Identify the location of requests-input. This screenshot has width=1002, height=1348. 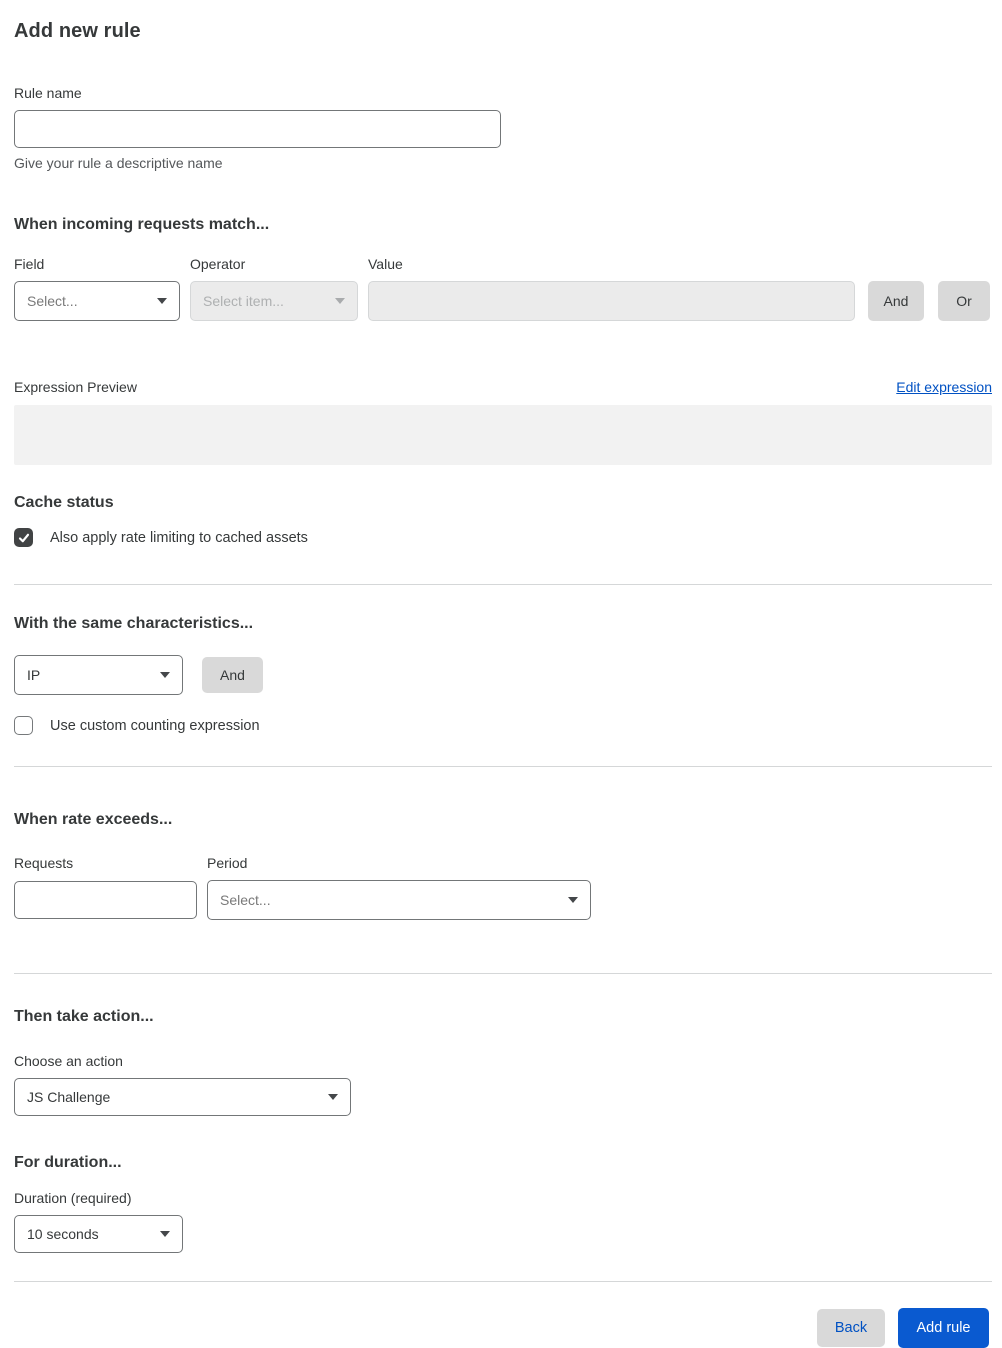
(105, 900).